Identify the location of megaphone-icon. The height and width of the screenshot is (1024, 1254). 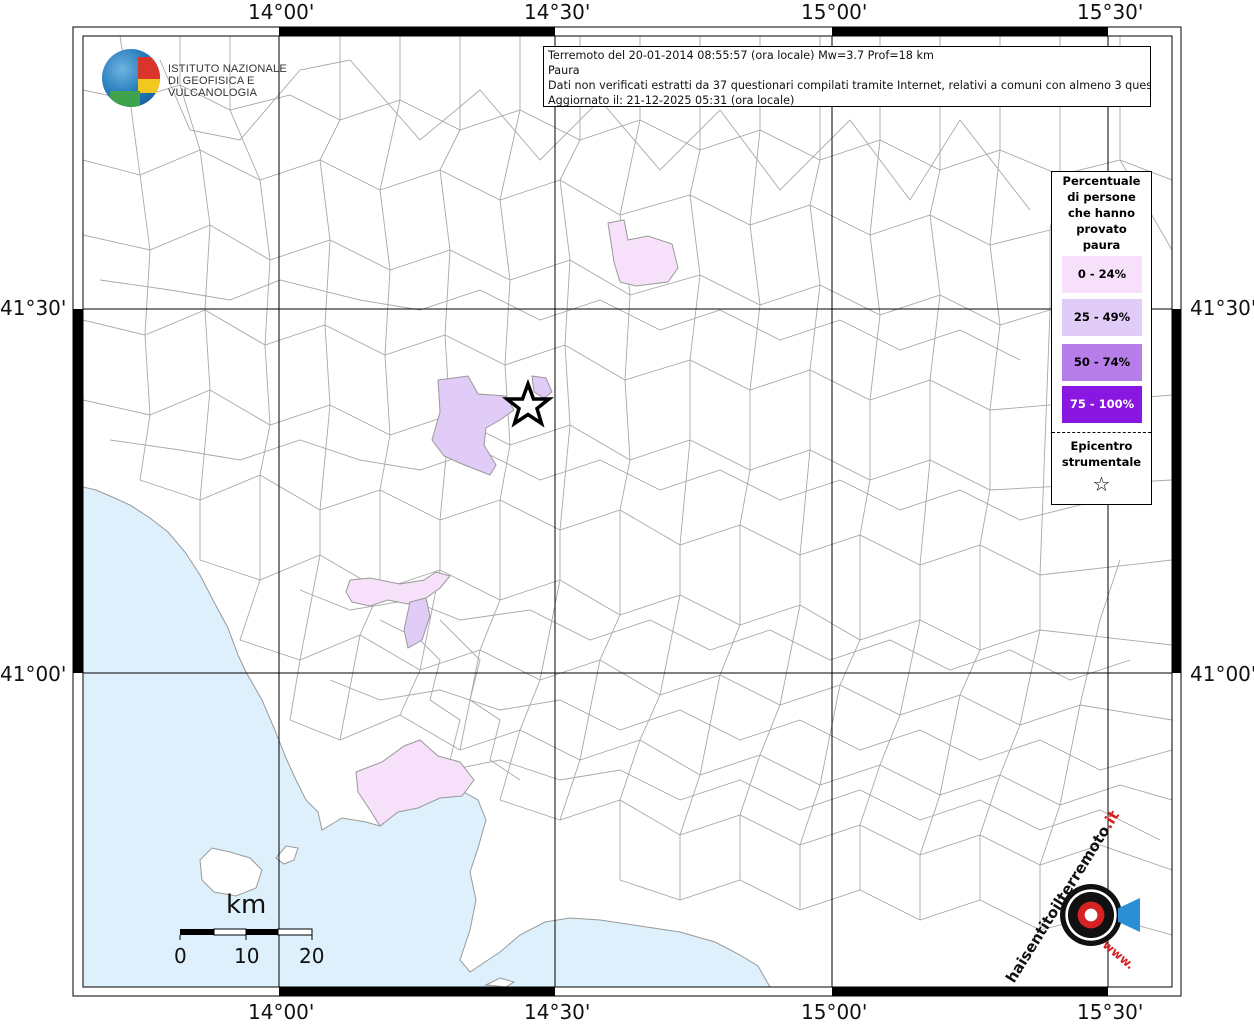
(1129, 915).